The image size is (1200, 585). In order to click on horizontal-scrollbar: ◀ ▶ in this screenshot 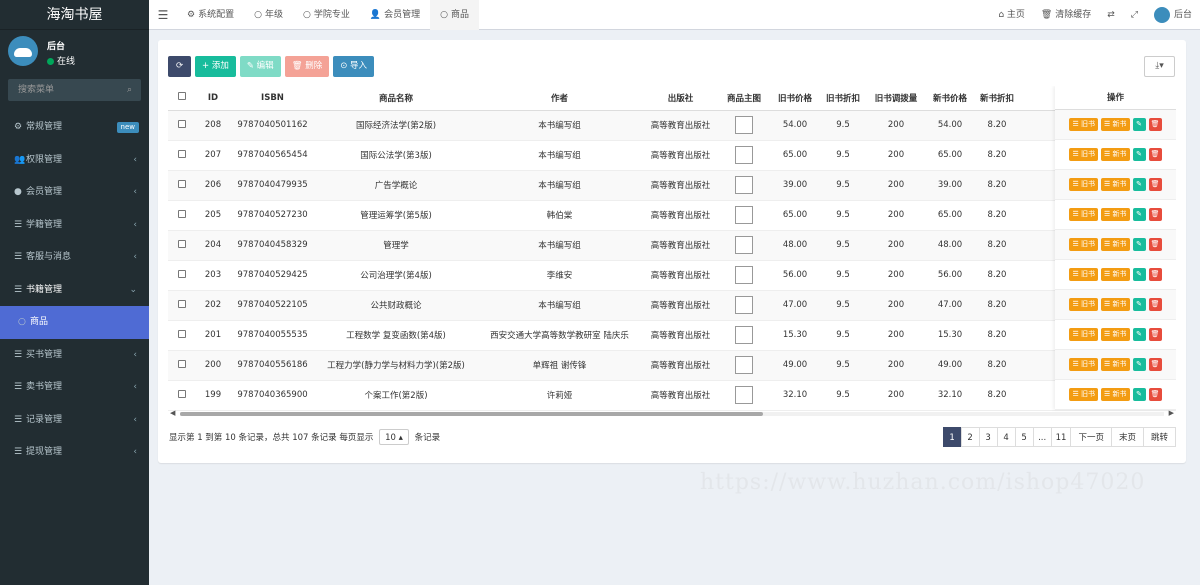, I will do `click(672, 413)`.